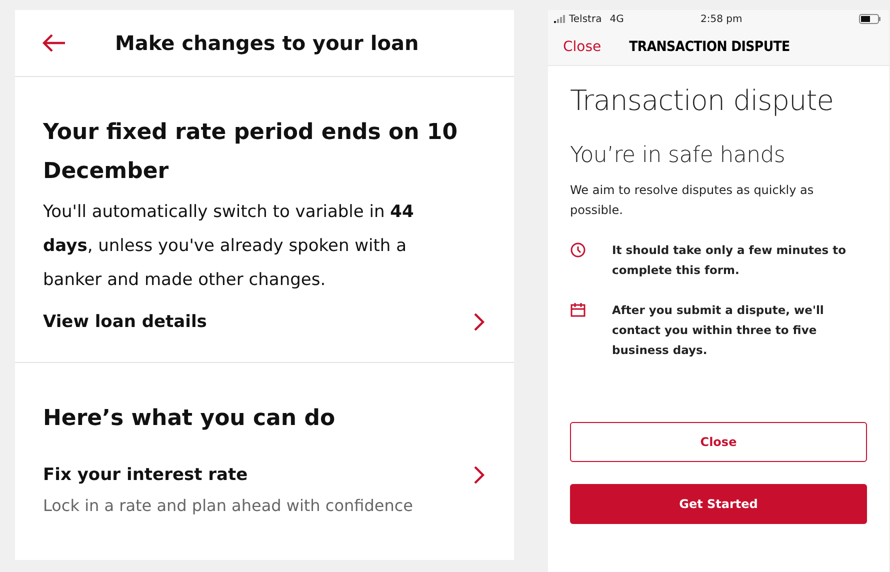 The height and width of the screenshot is (572, 890). I want to click on calendar-icon, so click(578, 310).